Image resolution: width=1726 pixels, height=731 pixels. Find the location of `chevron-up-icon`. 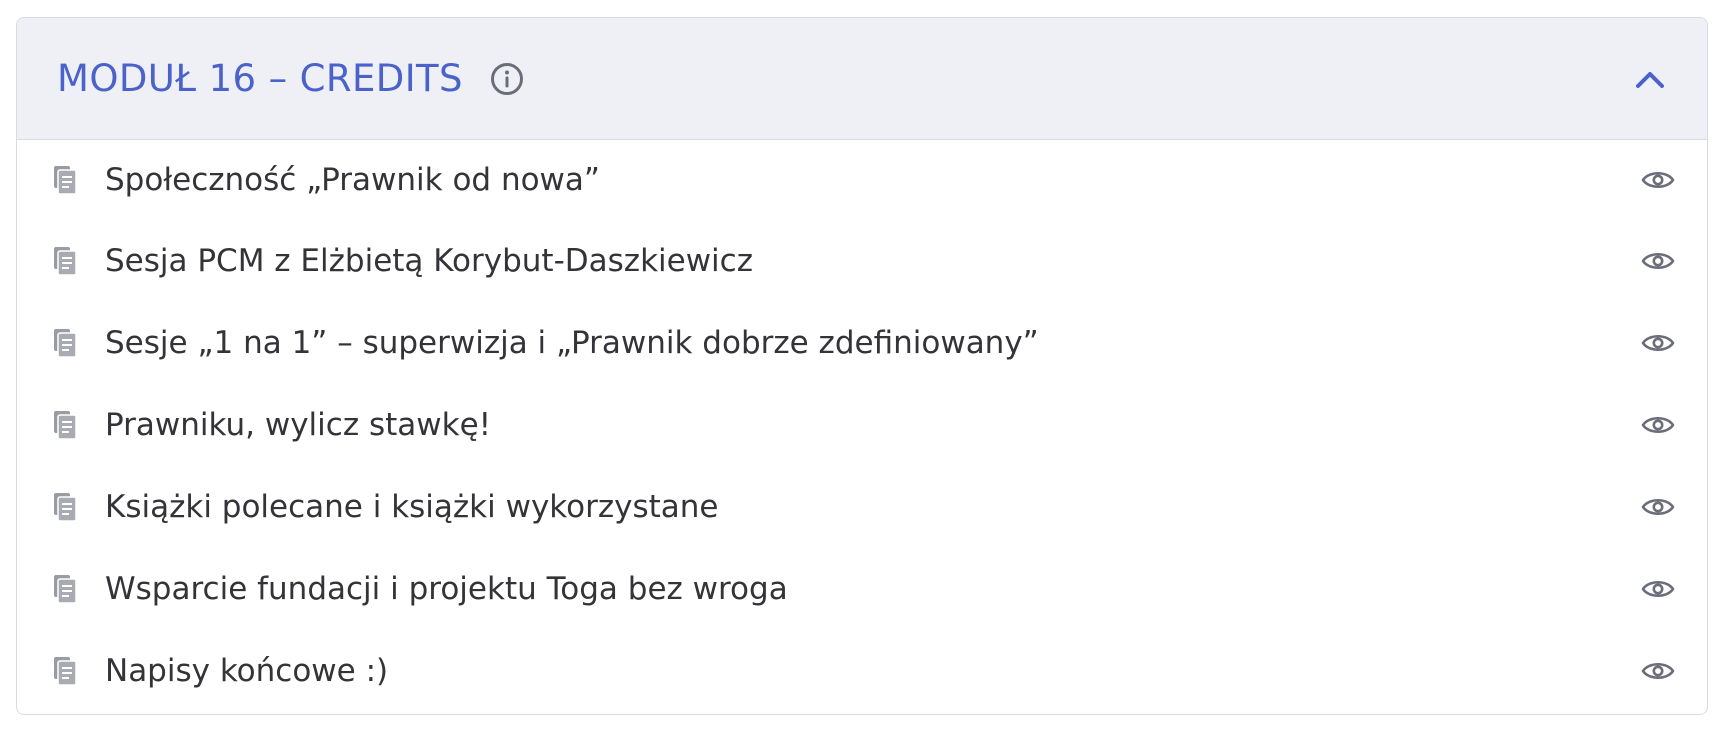

chevron-up-icon is located at coordinates (1650, 79).